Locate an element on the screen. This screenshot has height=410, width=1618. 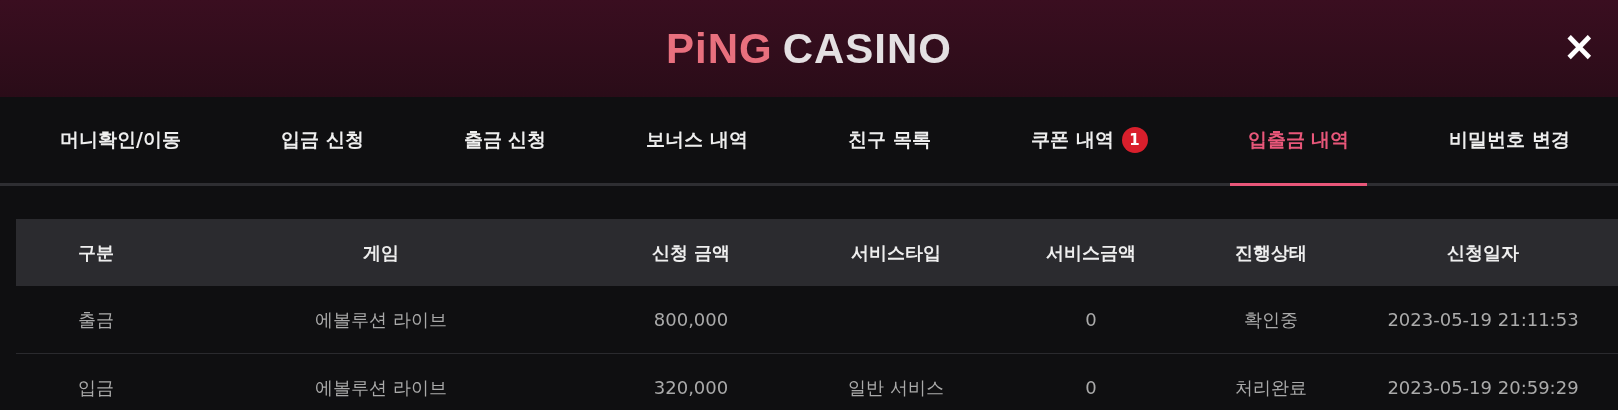
table-cell-text: 출금 is located at coordinates (96, 319).